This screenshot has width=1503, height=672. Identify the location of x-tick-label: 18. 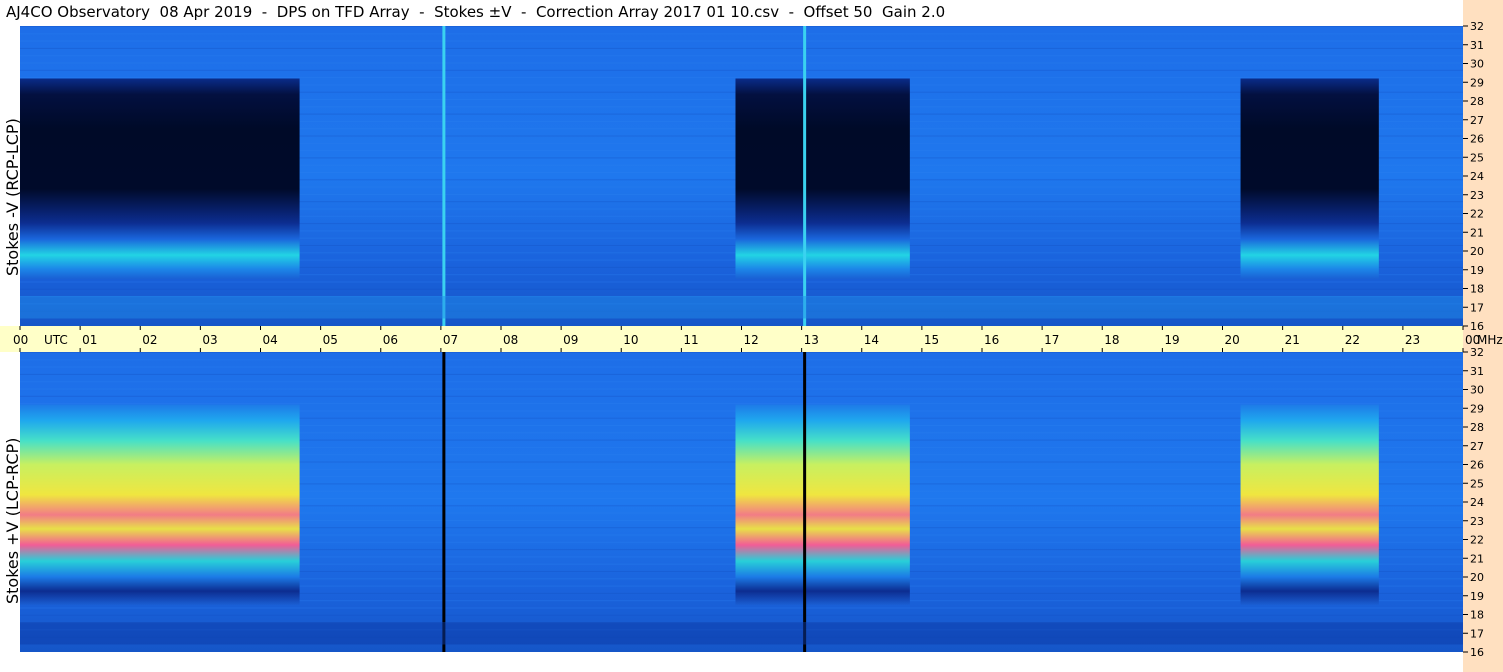
(1111, 340).